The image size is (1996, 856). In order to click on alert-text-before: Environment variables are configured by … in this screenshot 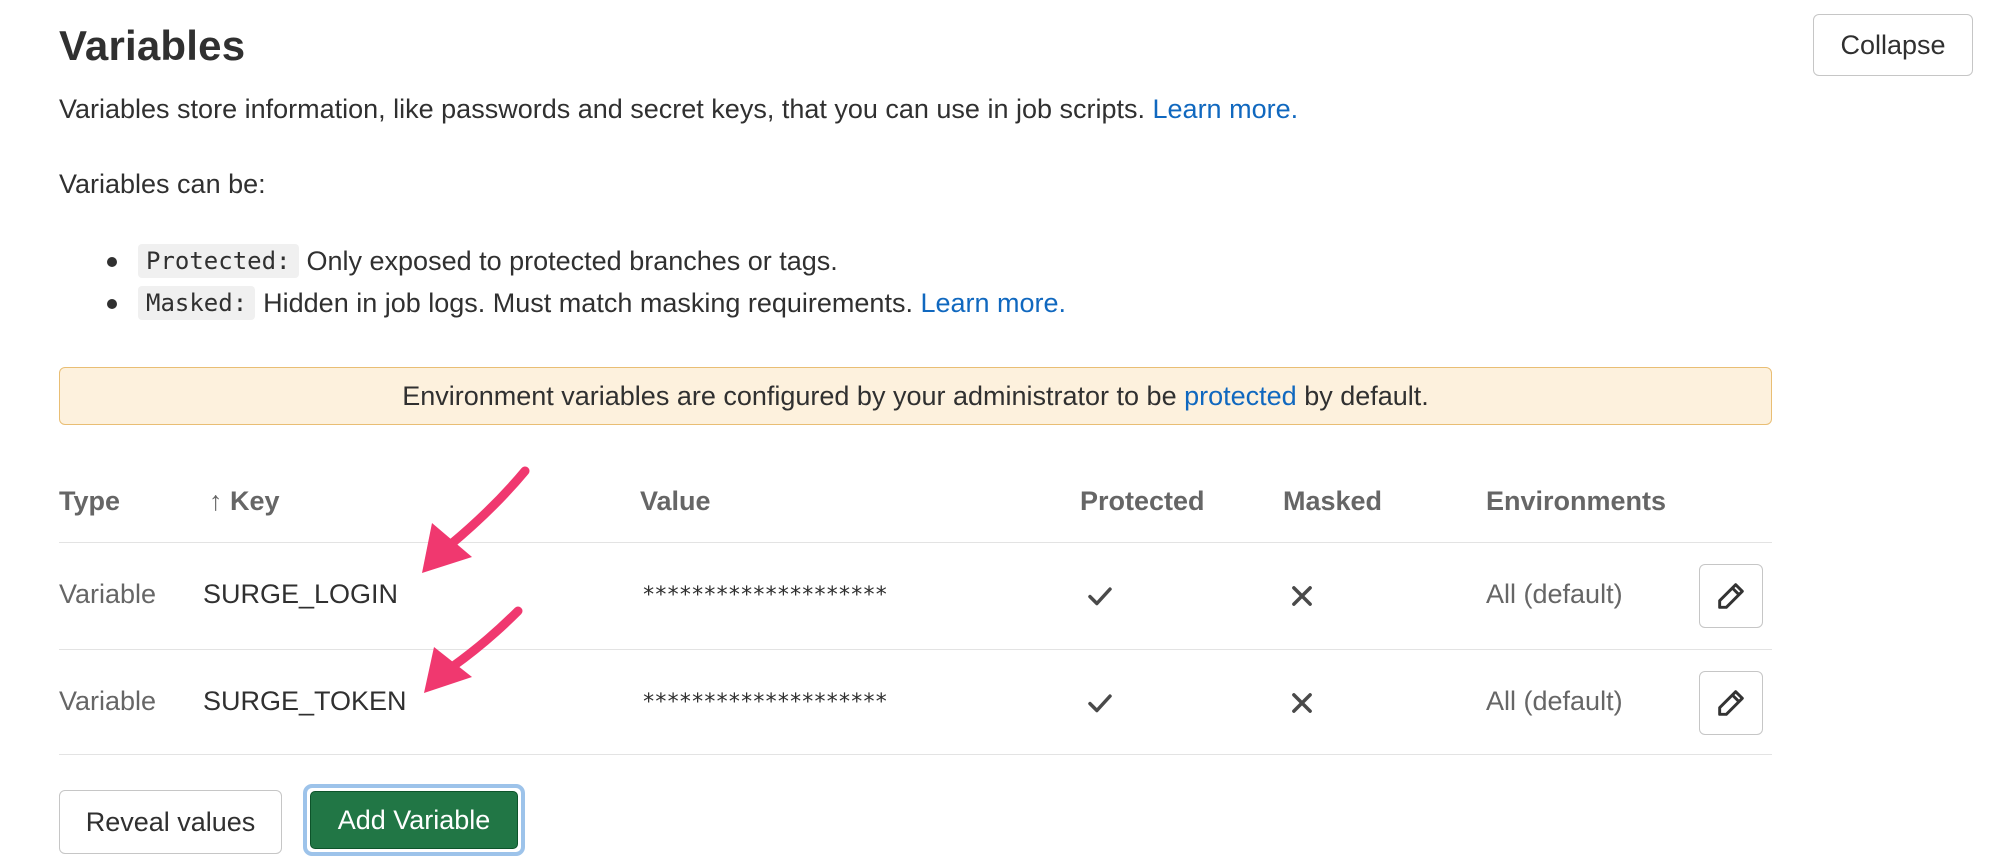, I will do `click(789, 395)`.